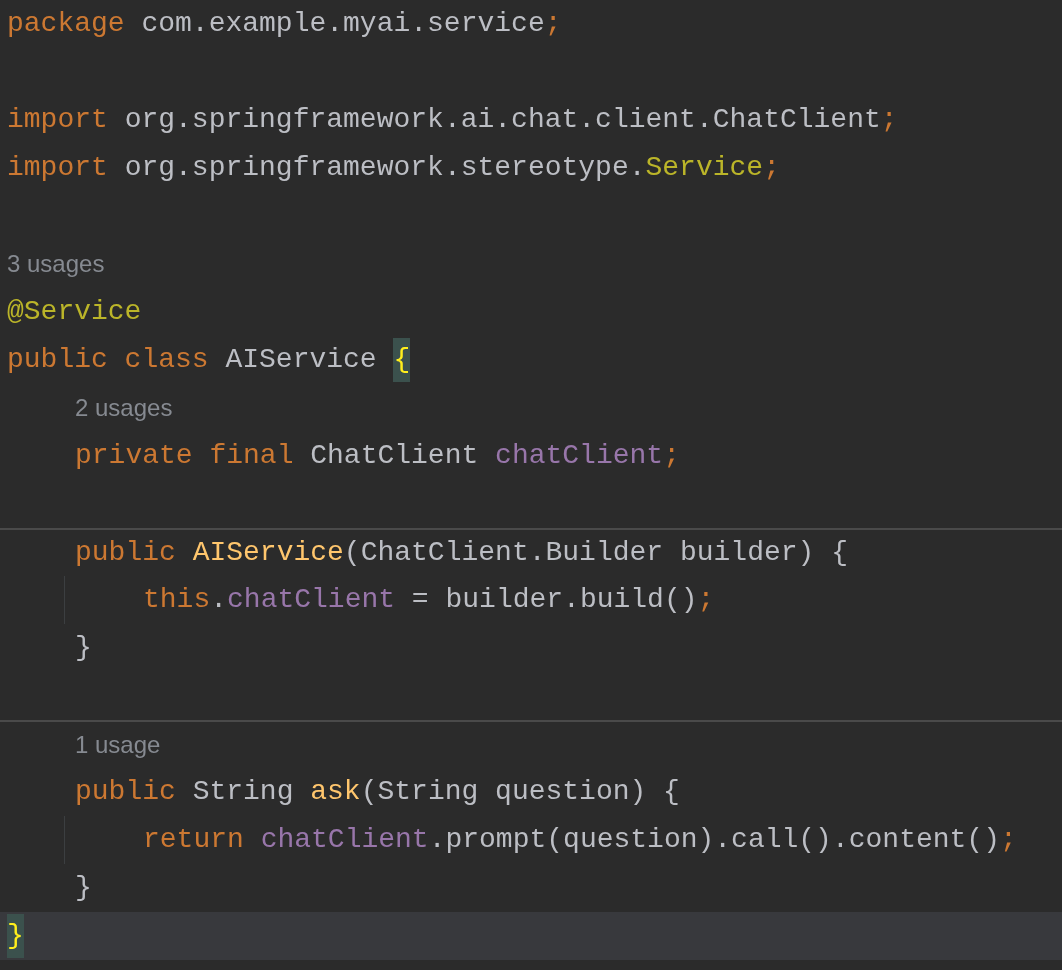 This screenshot has height=970, width=1062. Describe the element at coordinates (531, 360) in the screenshot. I see `code-line: public class AIService {` at that location.